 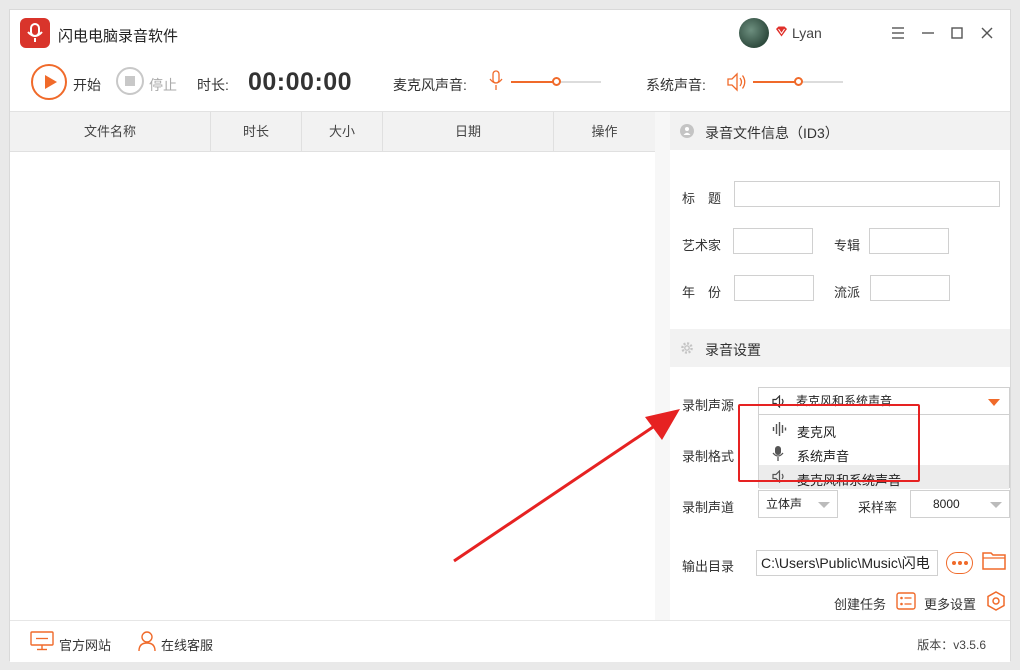 What do you see at coordinates (342, 132) in the screenshot?
I see `column-header-size: 大小` at bounding box center [342, 132].